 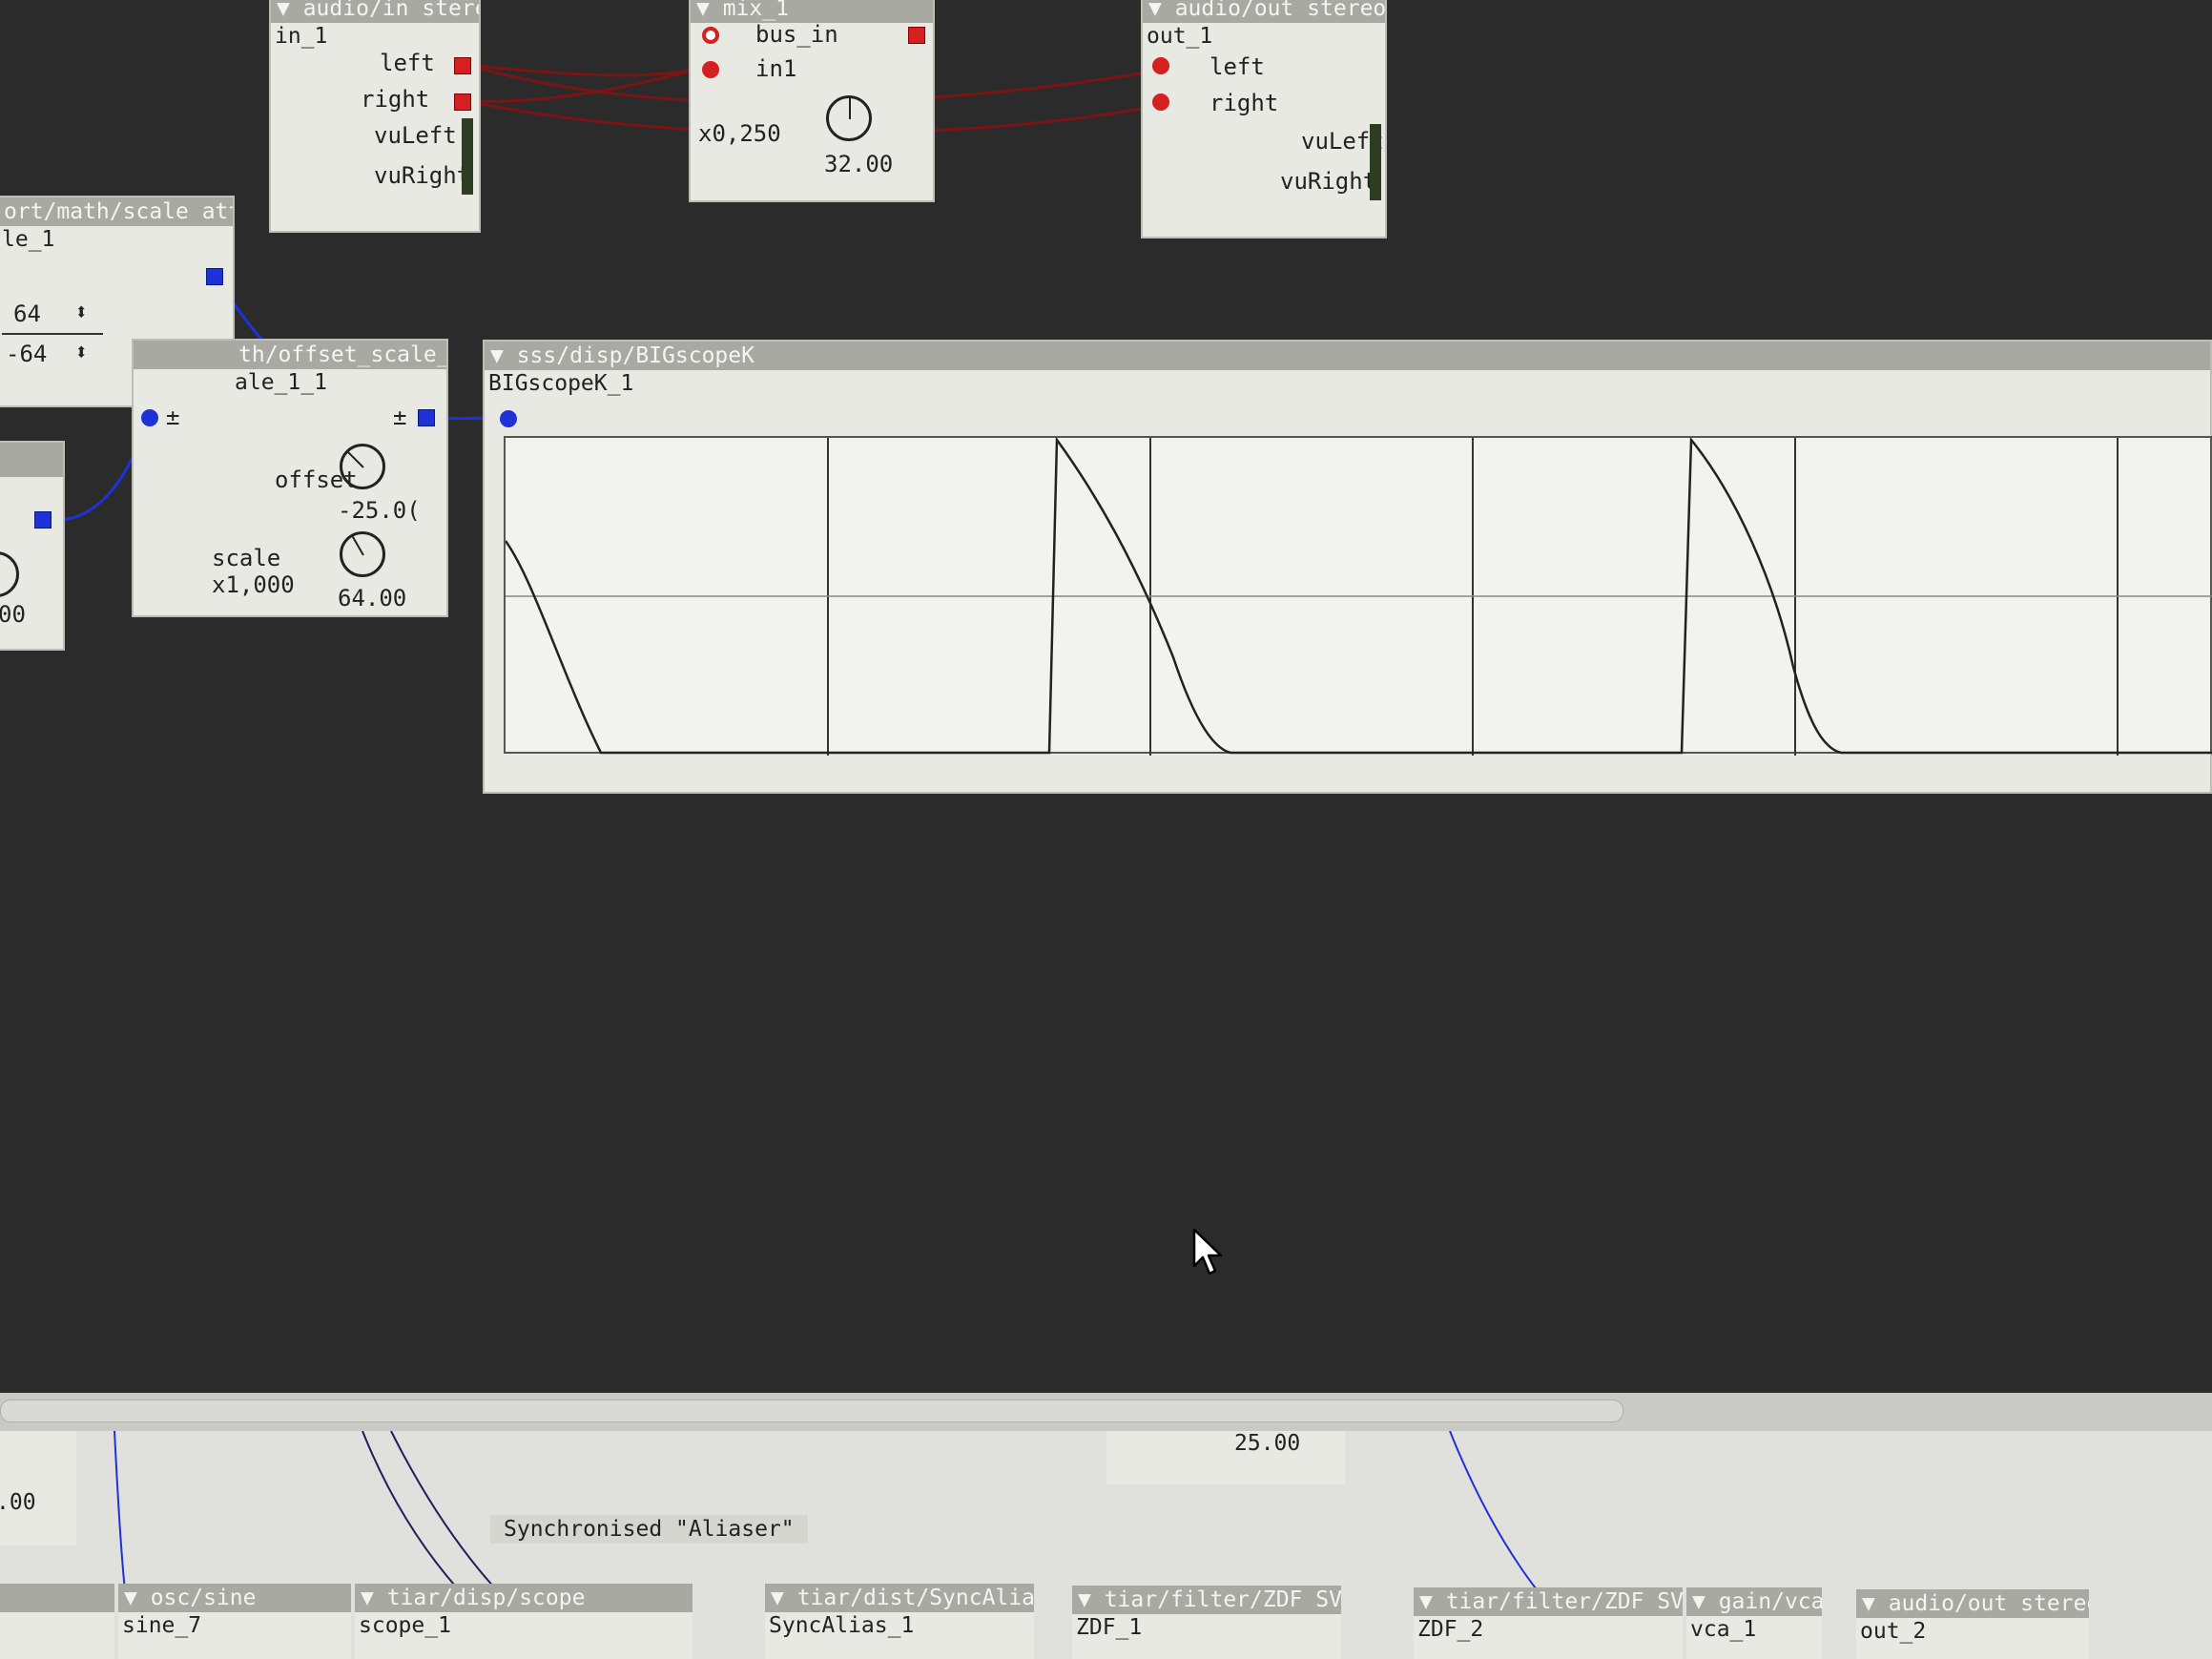 I want to click on inlet-in1, so click(x=710, y=69).